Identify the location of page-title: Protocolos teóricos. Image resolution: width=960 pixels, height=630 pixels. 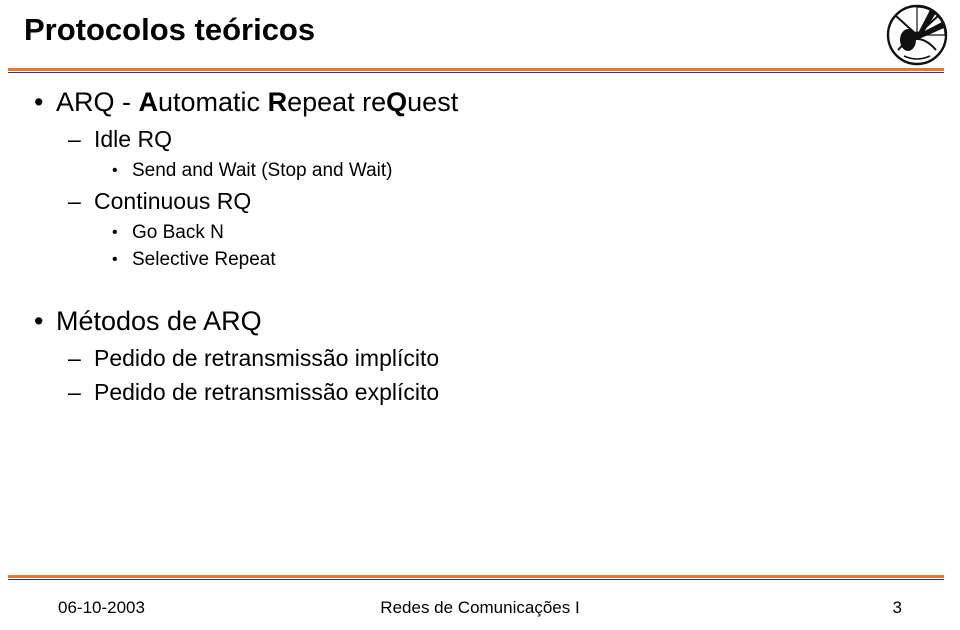
(170, 29).